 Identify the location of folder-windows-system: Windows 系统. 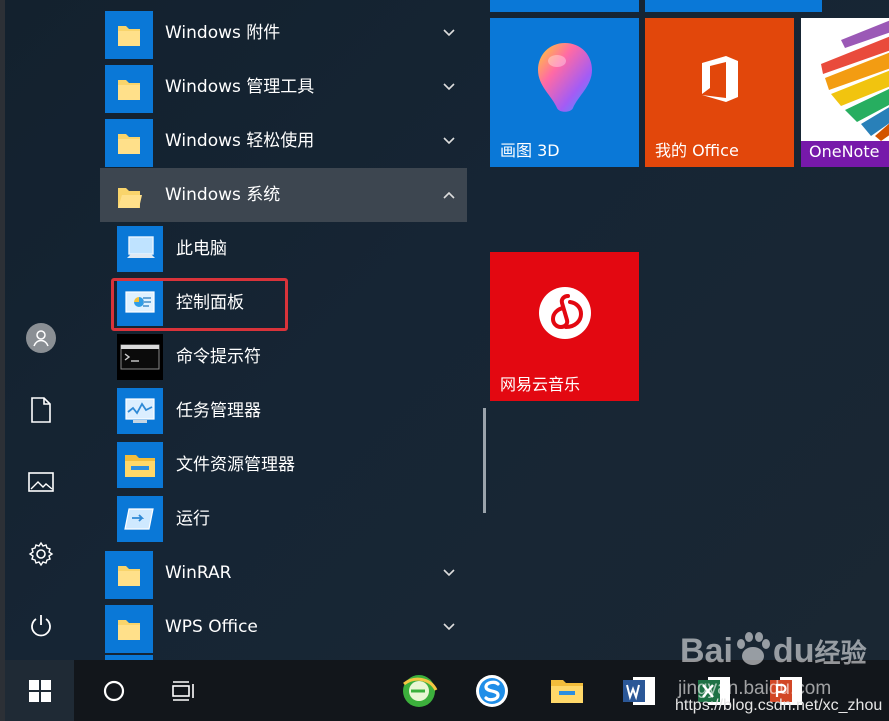
(283, 195).